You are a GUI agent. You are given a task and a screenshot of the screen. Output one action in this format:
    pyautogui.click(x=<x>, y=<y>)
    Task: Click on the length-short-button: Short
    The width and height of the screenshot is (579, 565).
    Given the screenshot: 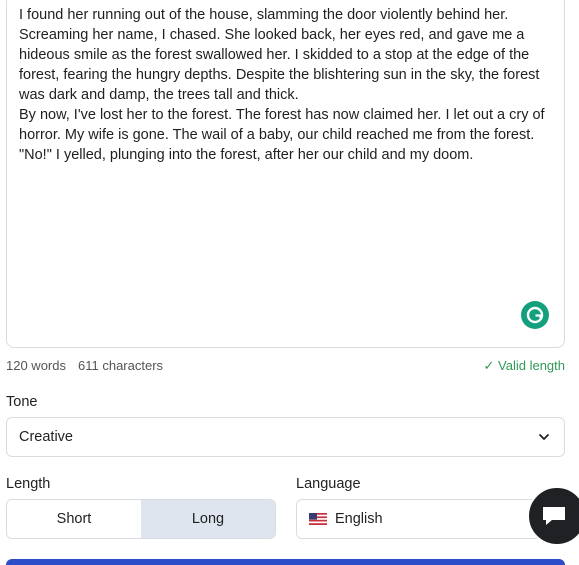 What is the action you would take?
    pyautogui.click(x=74, y=519)
    